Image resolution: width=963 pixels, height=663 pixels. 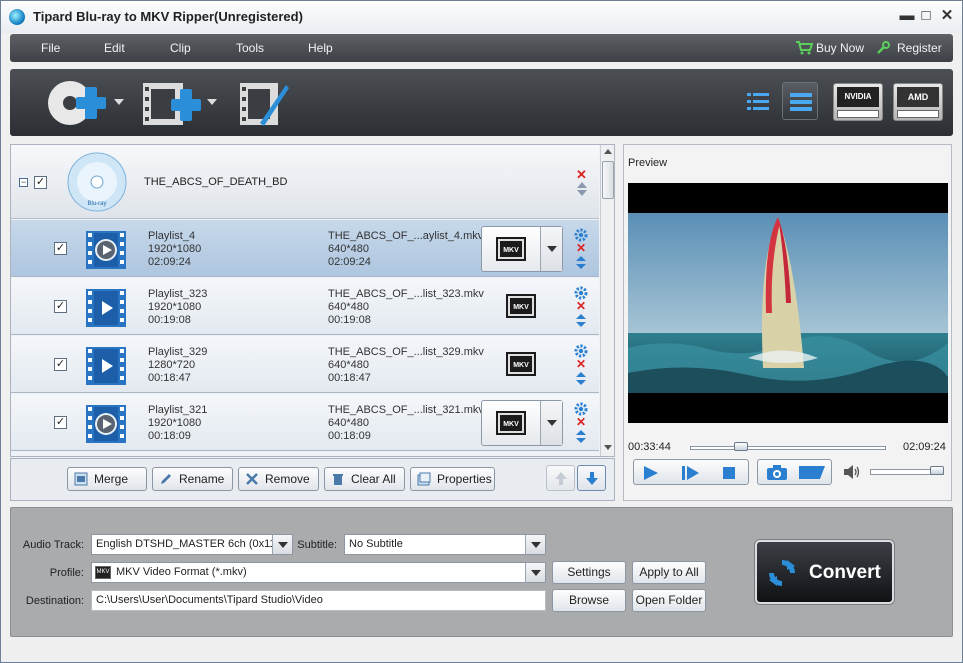 What do you see at coordinates (40, 182) in the screenshot?
I see `disc-checkbox: ✓` at bounding box center [40, 182].